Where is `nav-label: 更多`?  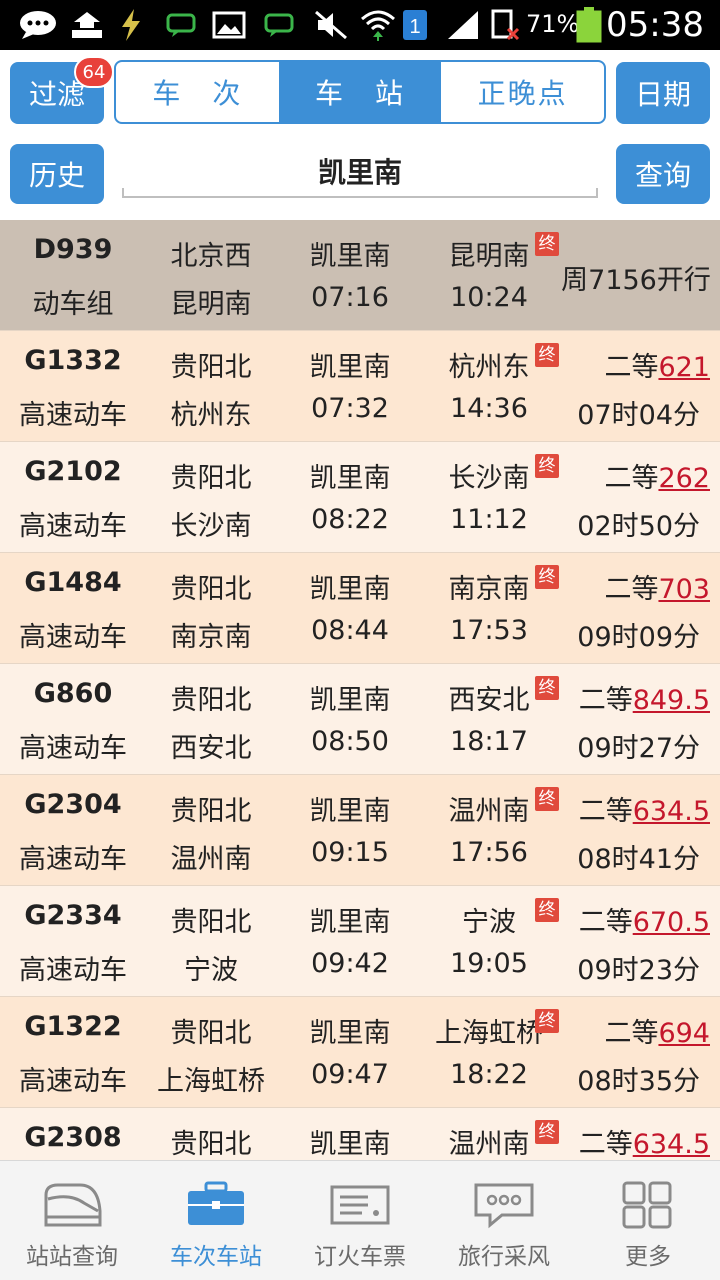 nav-label: 更多 is located at coordinates (648, 1257).